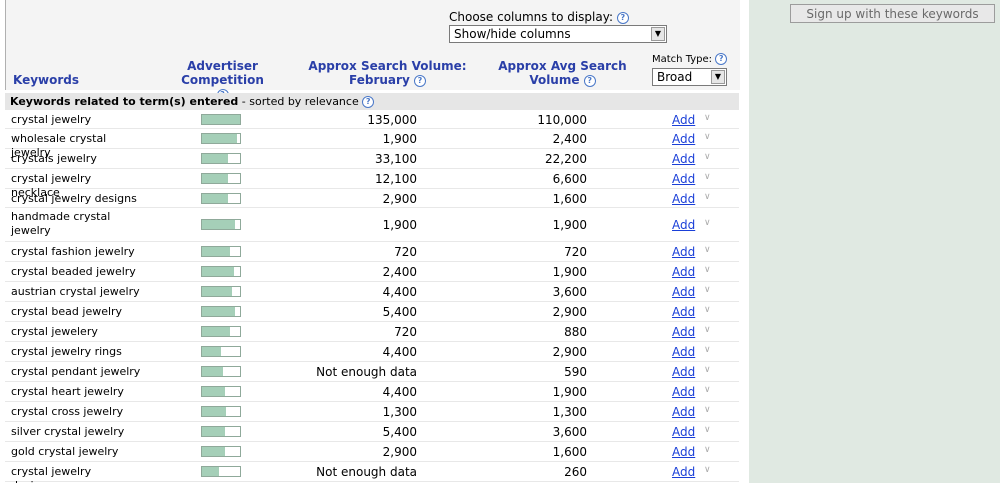  Describe the element at coordinates (387, 73) in the screenshot. I see `header-search-volume: Approx Search Volume: February ?` at that location.